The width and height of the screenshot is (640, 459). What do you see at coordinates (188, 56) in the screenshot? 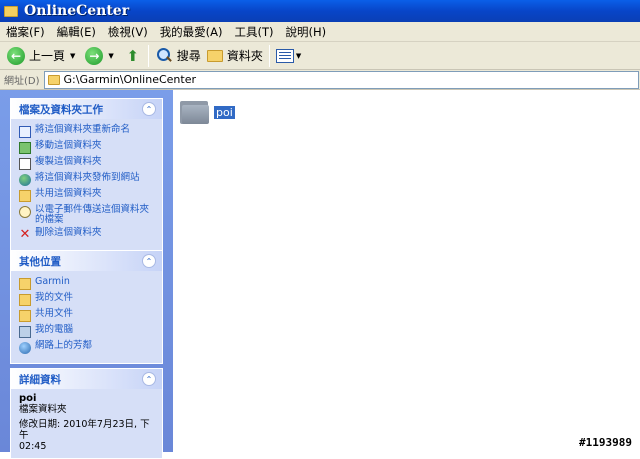
I see `search-label: 搜尋` at bounding box center [188, 56].